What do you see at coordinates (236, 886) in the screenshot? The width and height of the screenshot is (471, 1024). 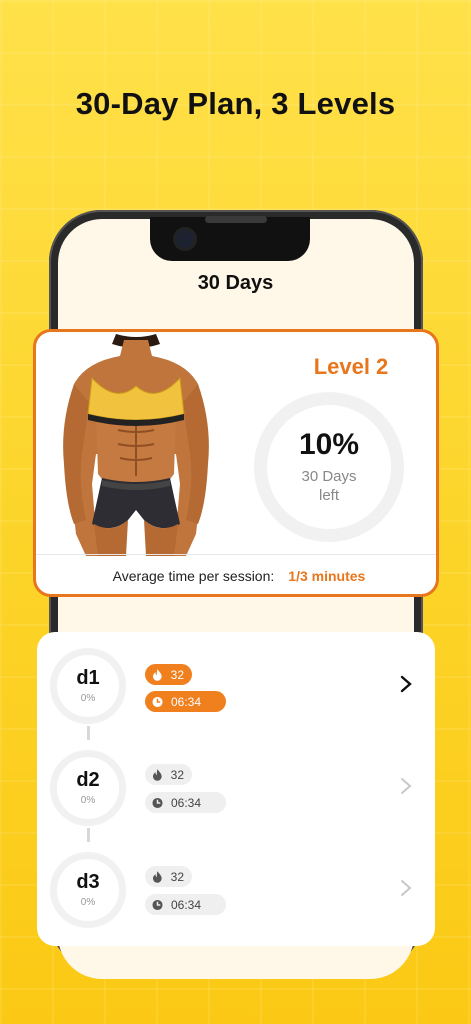 I see `day-row-d3: d3 0% 32 06:34` at bounding box center [236, 886].